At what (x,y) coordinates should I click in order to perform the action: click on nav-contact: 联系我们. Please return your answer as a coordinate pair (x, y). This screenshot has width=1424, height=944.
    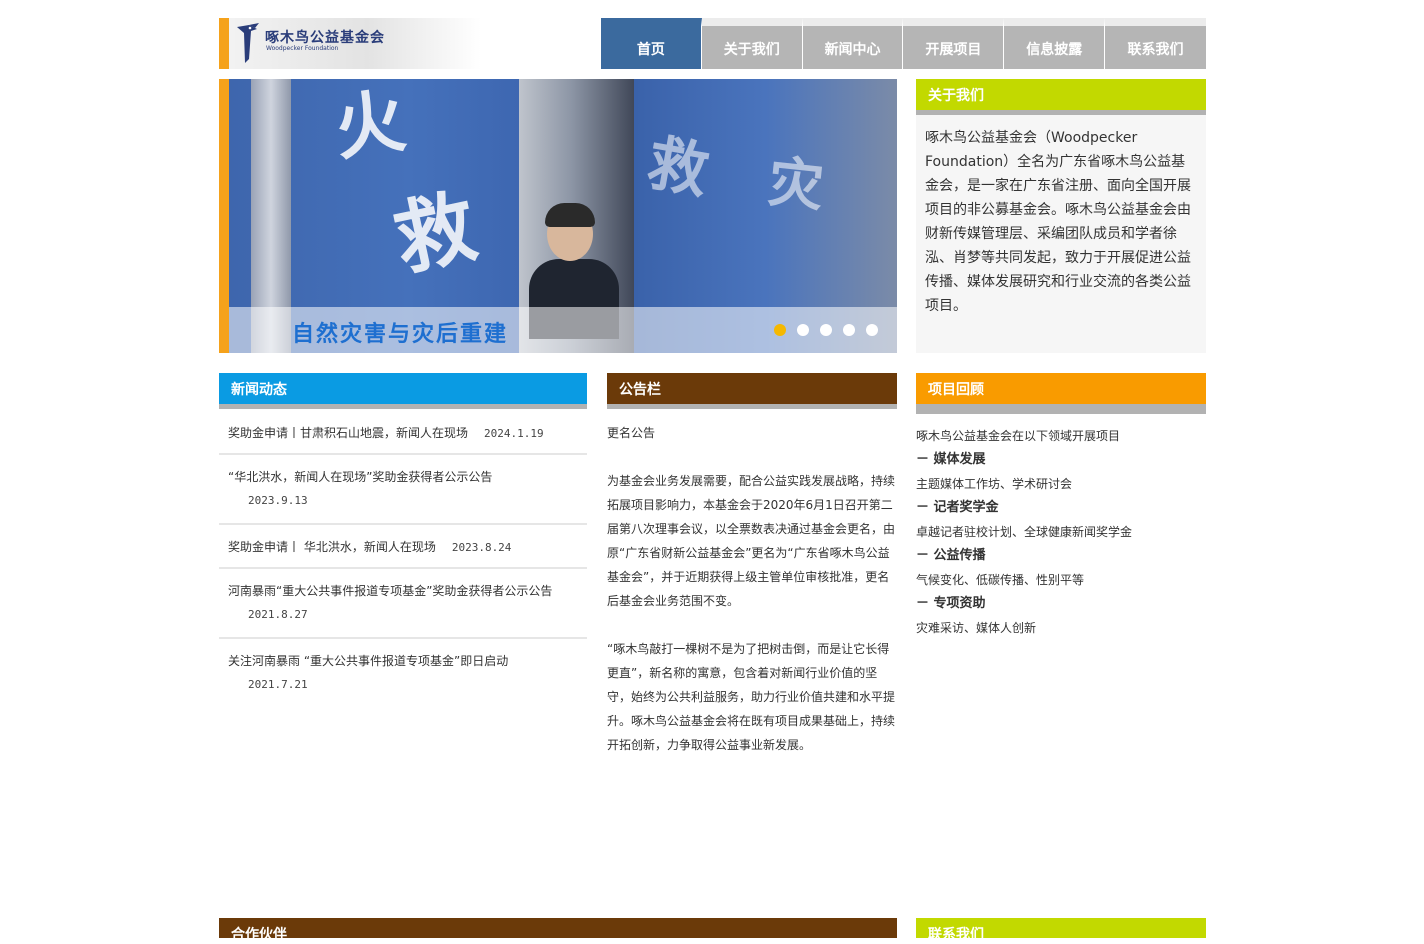
    Looking at the image, I should click on (1155, 43).